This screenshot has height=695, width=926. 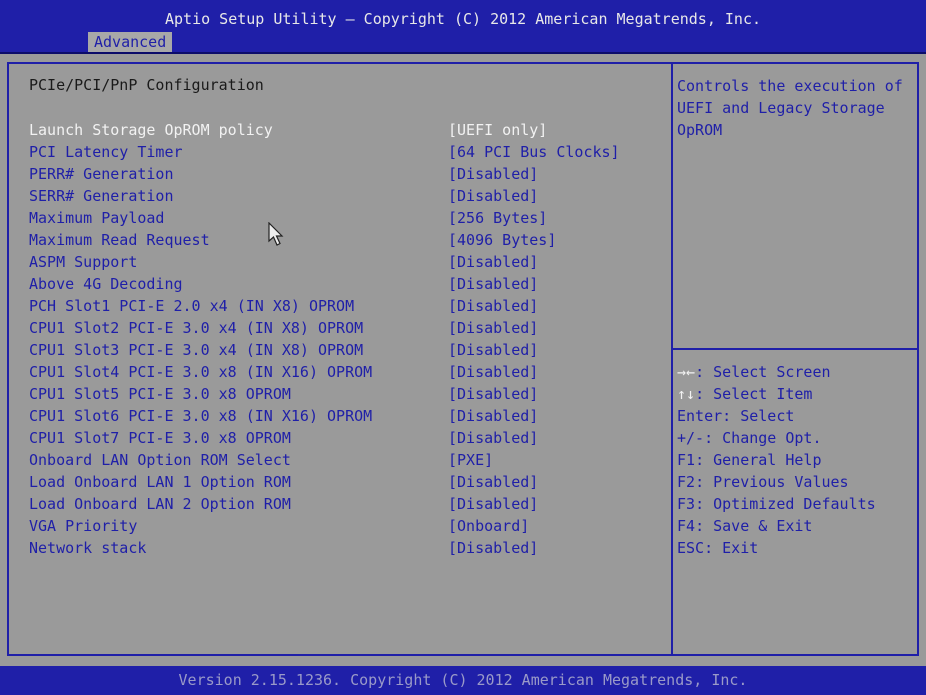 I want to click on setting-label: CPU1 Slot3 PCI-E 3.0 x4 (IN X8) OPROM, so click(x=196, y=350).